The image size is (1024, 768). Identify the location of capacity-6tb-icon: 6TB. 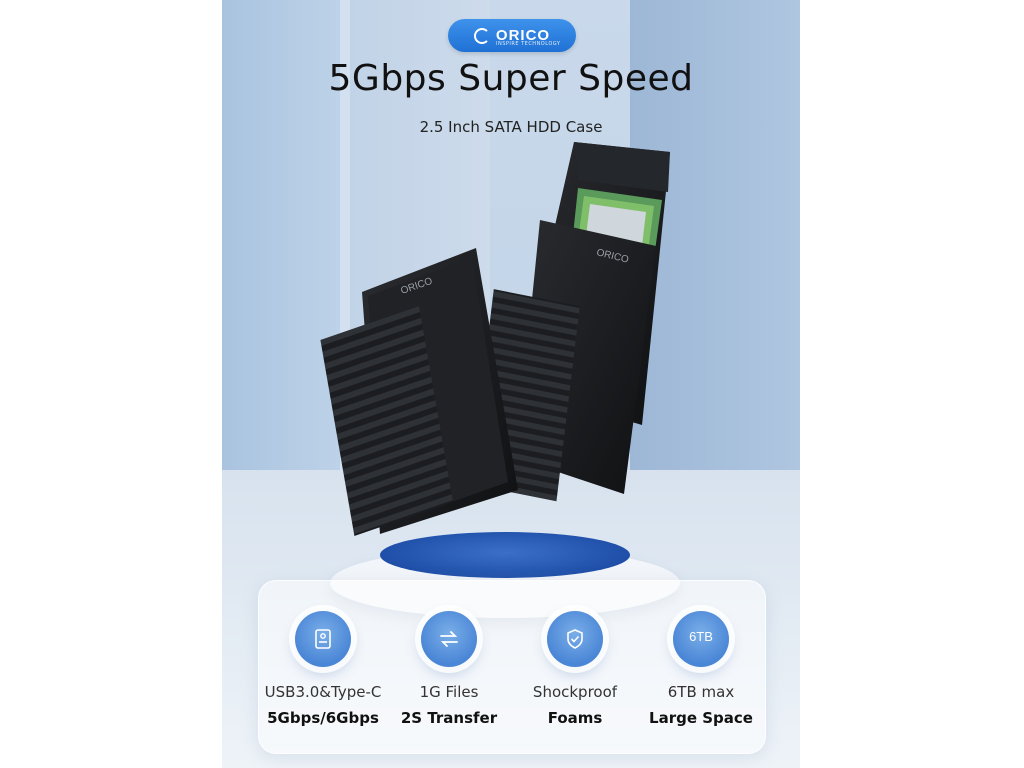
(701, 639).